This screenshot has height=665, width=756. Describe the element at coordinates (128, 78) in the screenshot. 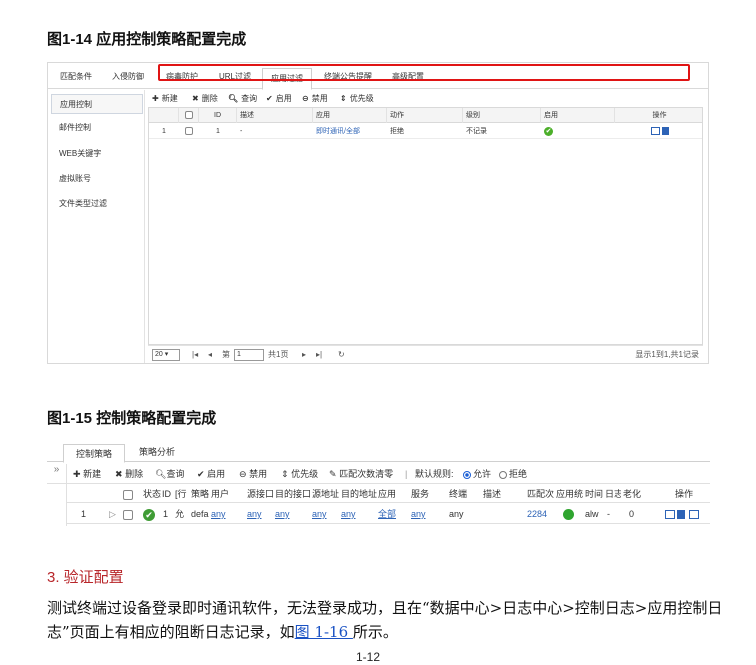

I see `tab-intrusion-prevention: 入侵防御` at that location.